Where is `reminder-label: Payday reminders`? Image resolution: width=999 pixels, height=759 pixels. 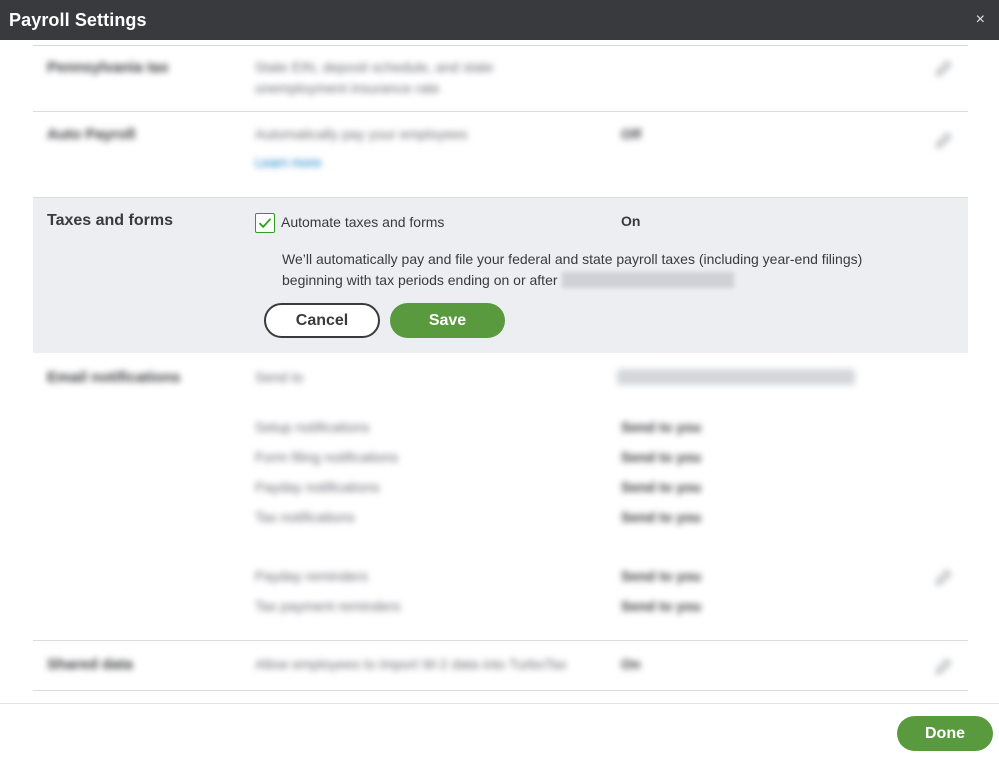
reminder-label: Payday reminders is located at coordinates (311, 576).